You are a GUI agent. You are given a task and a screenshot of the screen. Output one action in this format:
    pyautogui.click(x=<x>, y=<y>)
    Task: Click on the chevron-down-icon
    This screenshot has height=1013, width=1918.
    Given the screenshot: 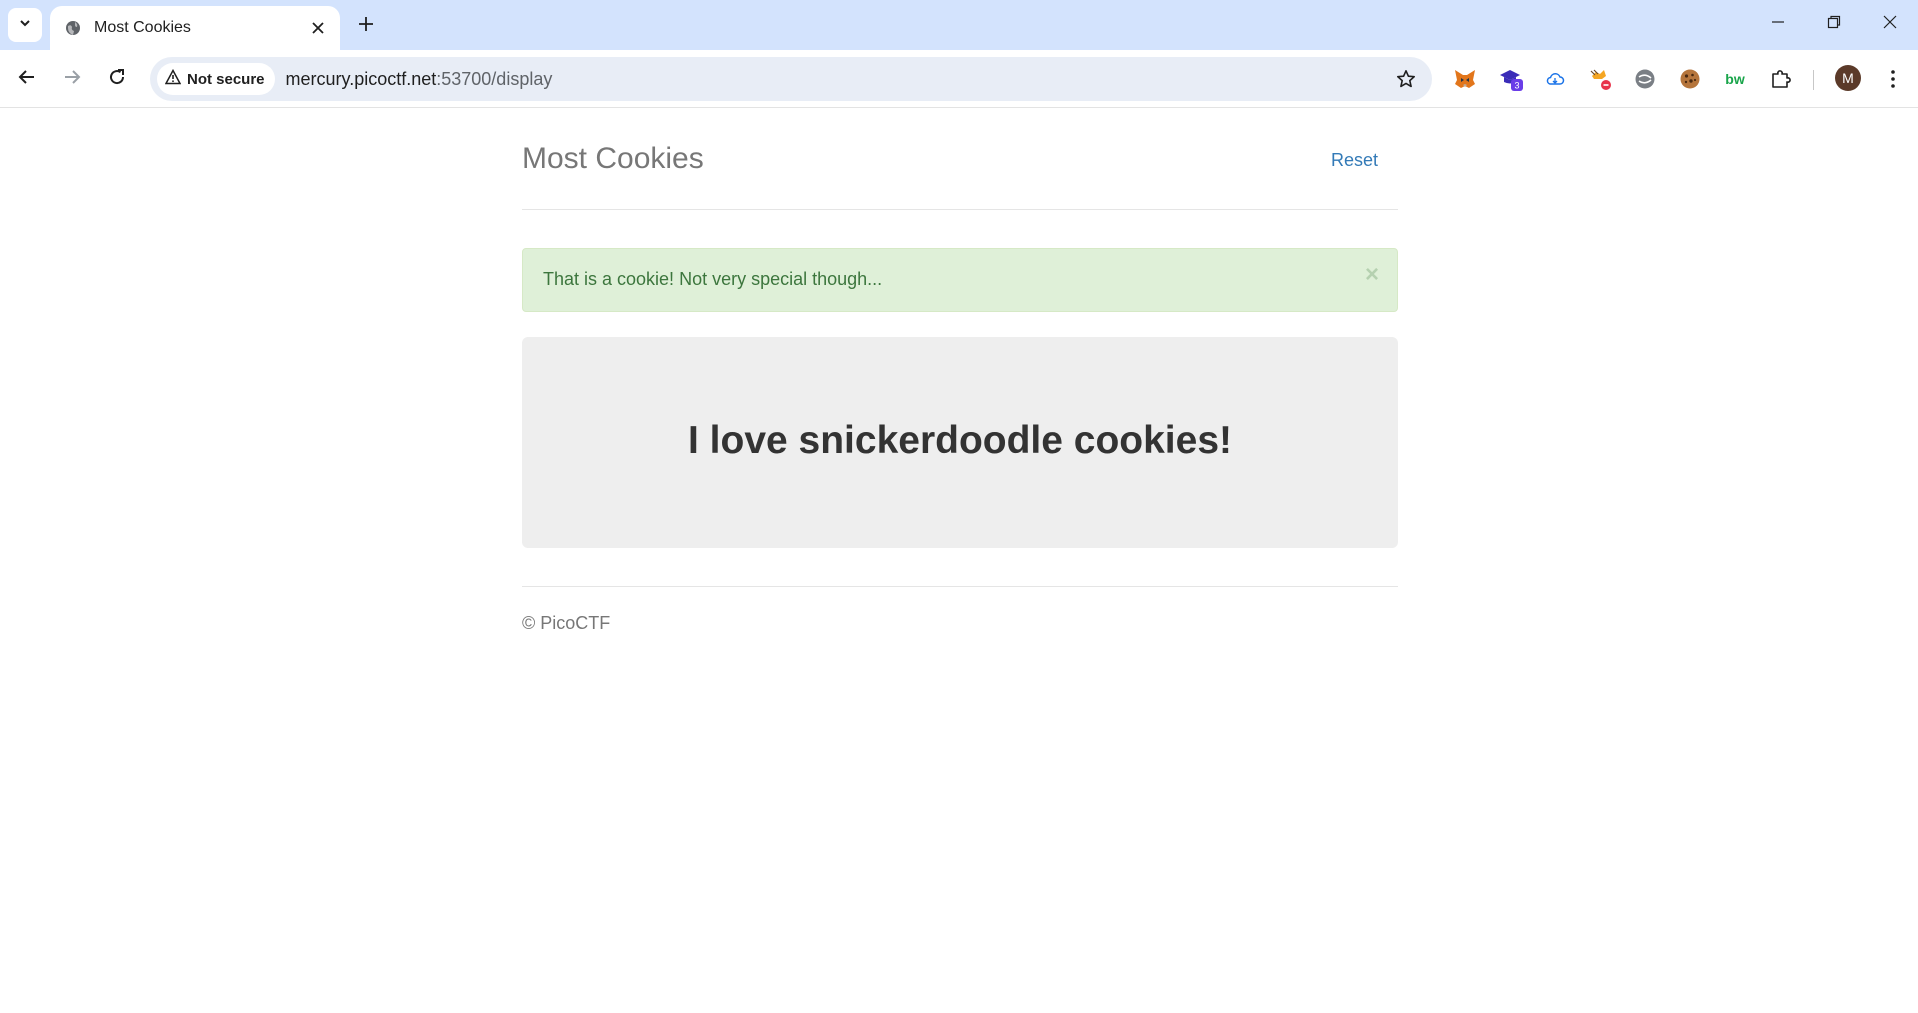 What is the action you would take?
    pyautogui.click(x=25, y=25)
    